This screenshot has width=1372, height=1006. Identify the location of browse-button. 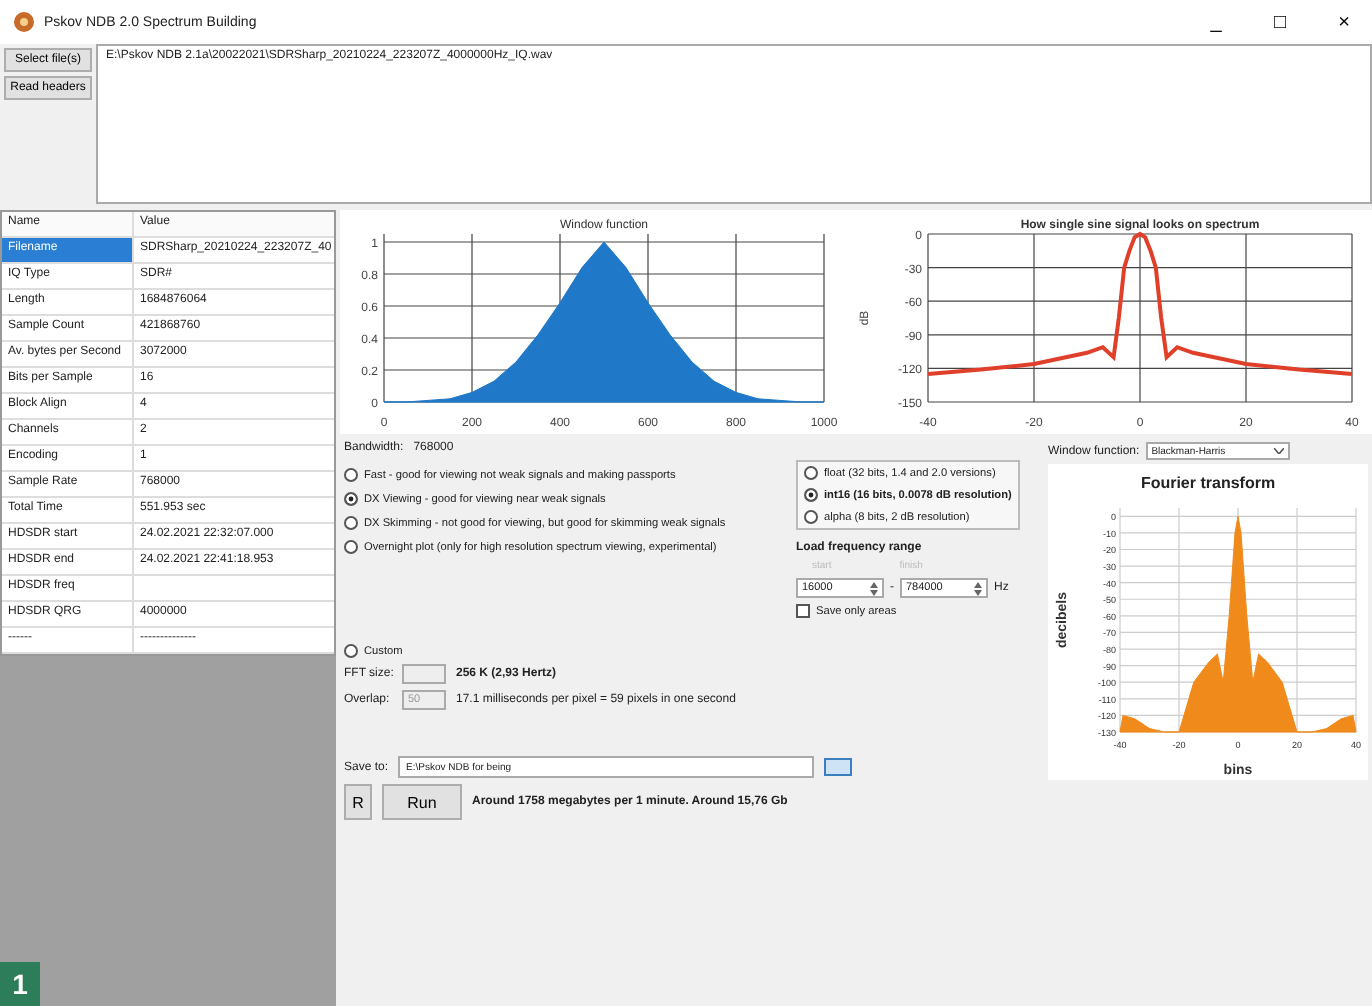
(838, 767).